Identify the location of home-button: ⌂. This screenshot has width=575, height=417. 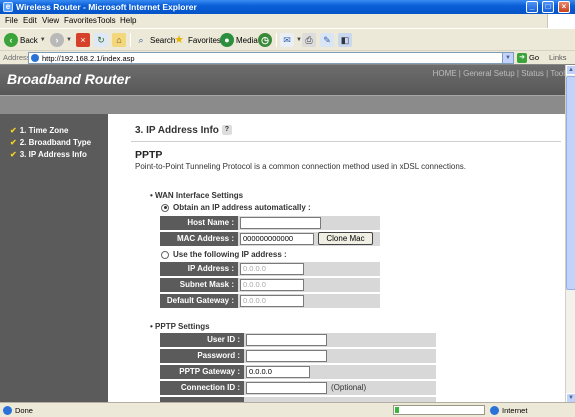
(119, 40).